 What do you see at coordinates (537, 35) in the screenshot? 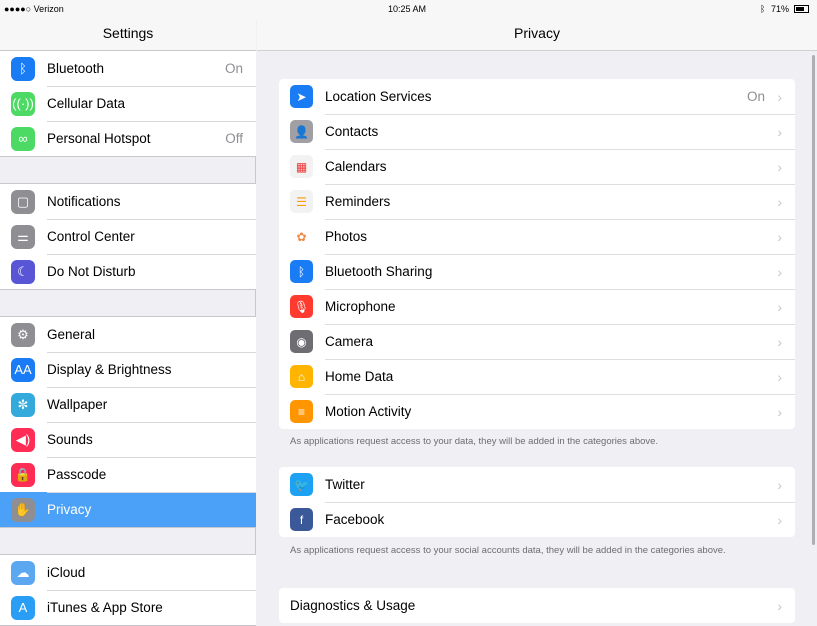
I see `page-title: Privacy` at bounding box center [537, 35].